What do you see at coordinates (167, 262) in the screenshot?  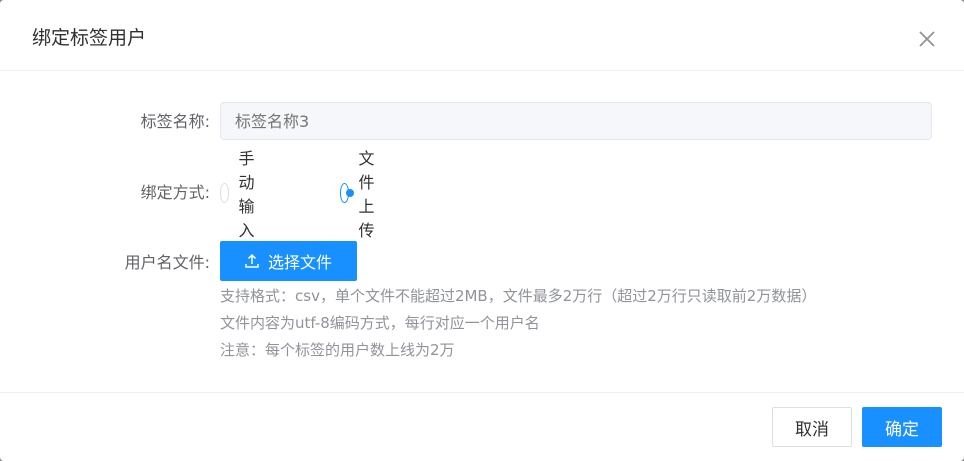 I see `username-file-label: 用户名文件:` at bounding box center [167, 262].